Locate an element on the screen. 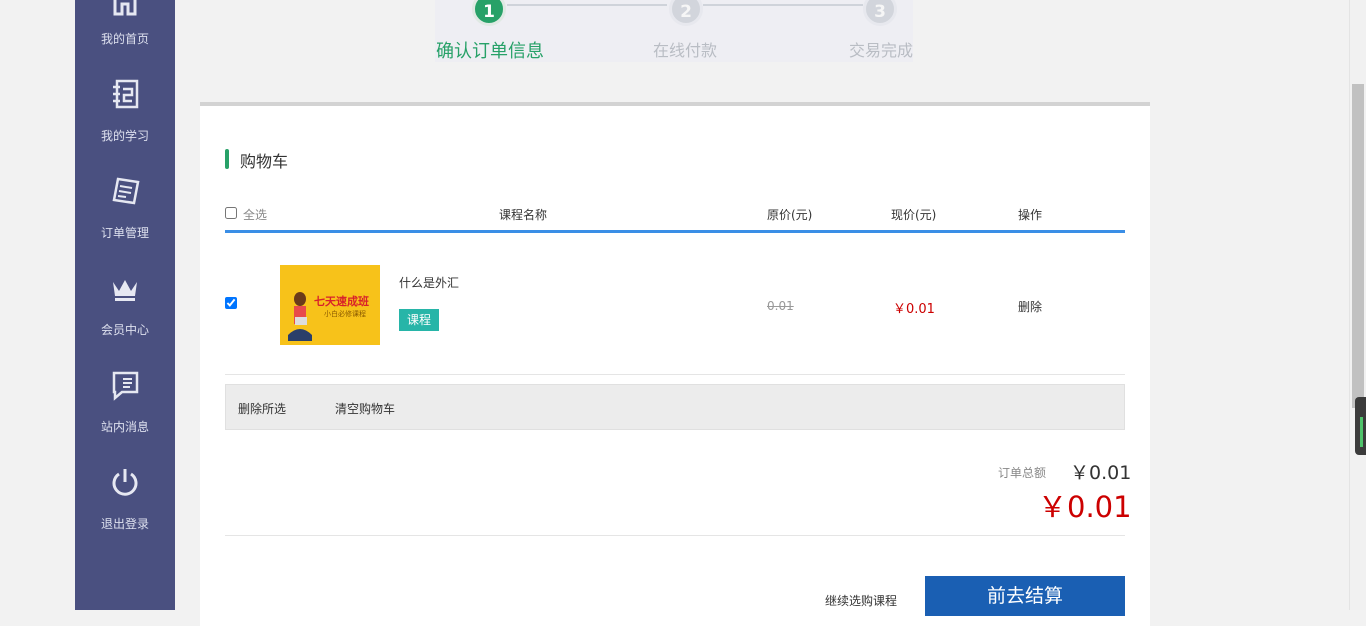 The width and height of the screenshot is (1366, 626). step-3-circle: 3 is located at coordinates (880, 13).